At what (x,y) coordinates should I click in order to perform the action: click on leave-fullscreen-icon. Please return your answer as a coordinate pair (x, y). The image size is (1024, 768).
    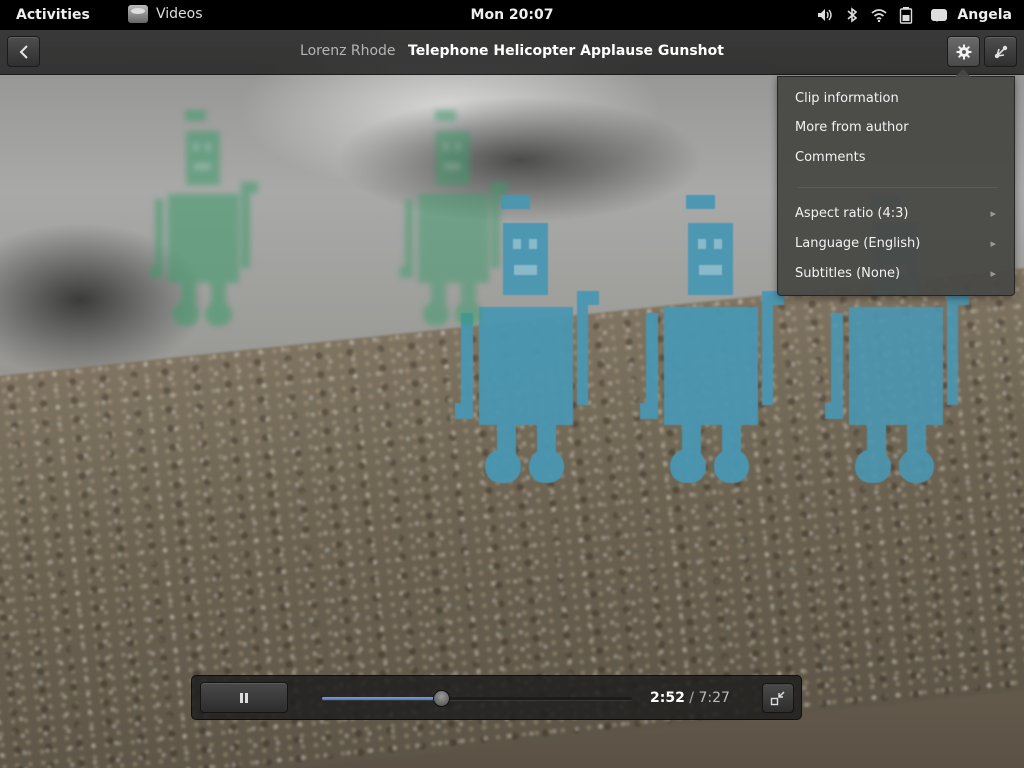
    Looking at the image, I should click on (777, 698).